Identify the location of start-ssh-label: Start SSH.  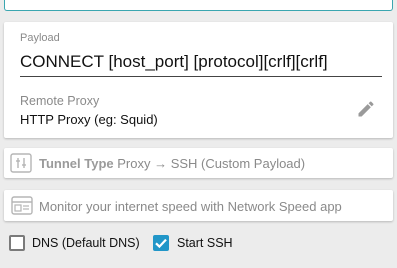
(205, 243).